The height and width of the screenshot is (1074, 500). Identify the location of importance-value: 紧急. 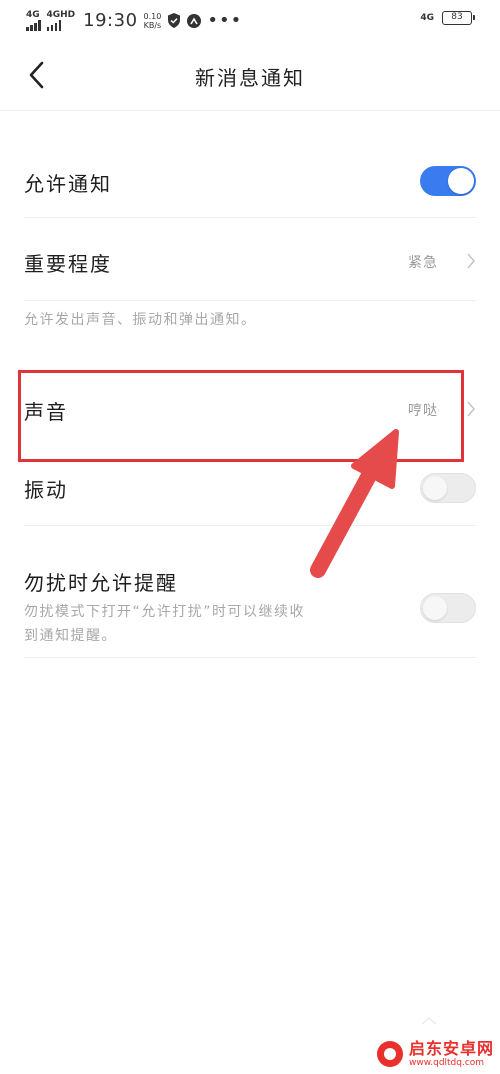
(423, 263).